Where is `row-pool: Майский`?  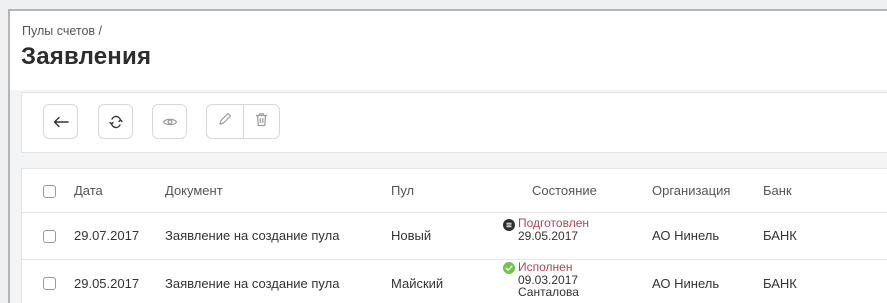
row-pool: Майский is located at coordinates (417, 283).